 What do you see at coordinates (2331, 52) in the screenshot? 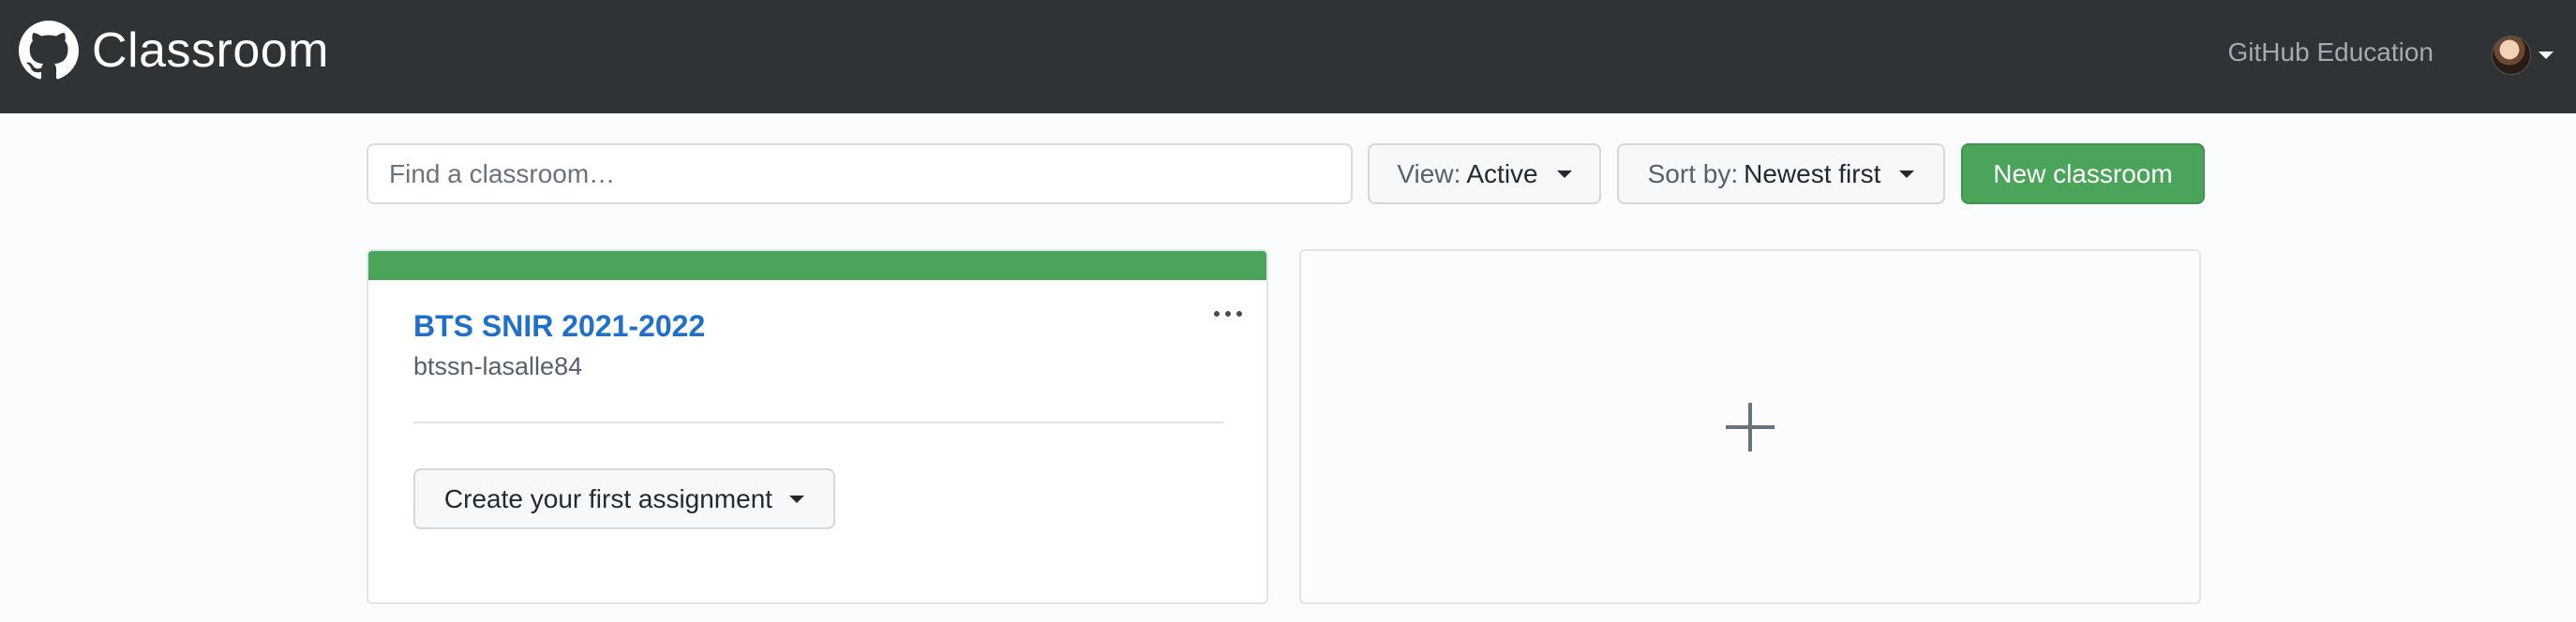
I see `github-education-link: GitHub Education` at bounding box center [2331, 52].